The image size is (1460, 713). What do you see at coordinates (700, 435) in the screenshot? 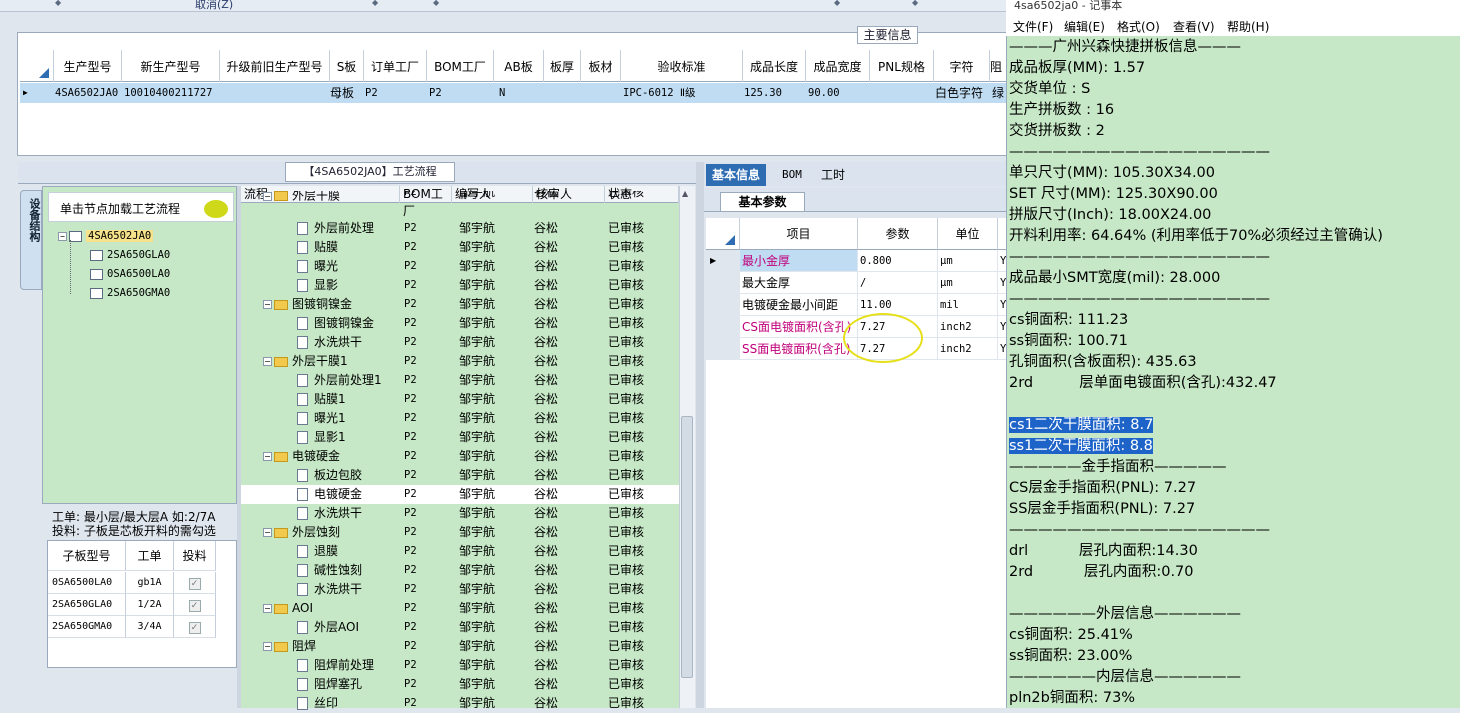
I see `splitter` at bounding box center [700, 435].